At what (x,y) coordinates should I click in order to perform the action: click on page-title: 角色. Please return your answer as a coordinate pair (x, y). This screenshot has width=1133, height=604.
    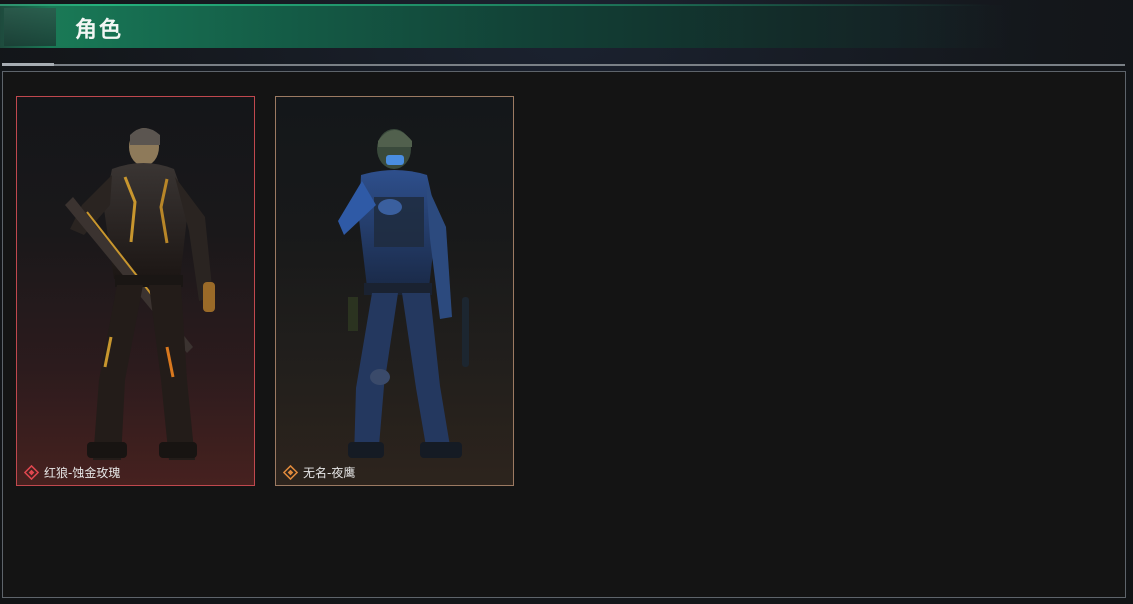
    Looking at the image, I should click on (99, 30).